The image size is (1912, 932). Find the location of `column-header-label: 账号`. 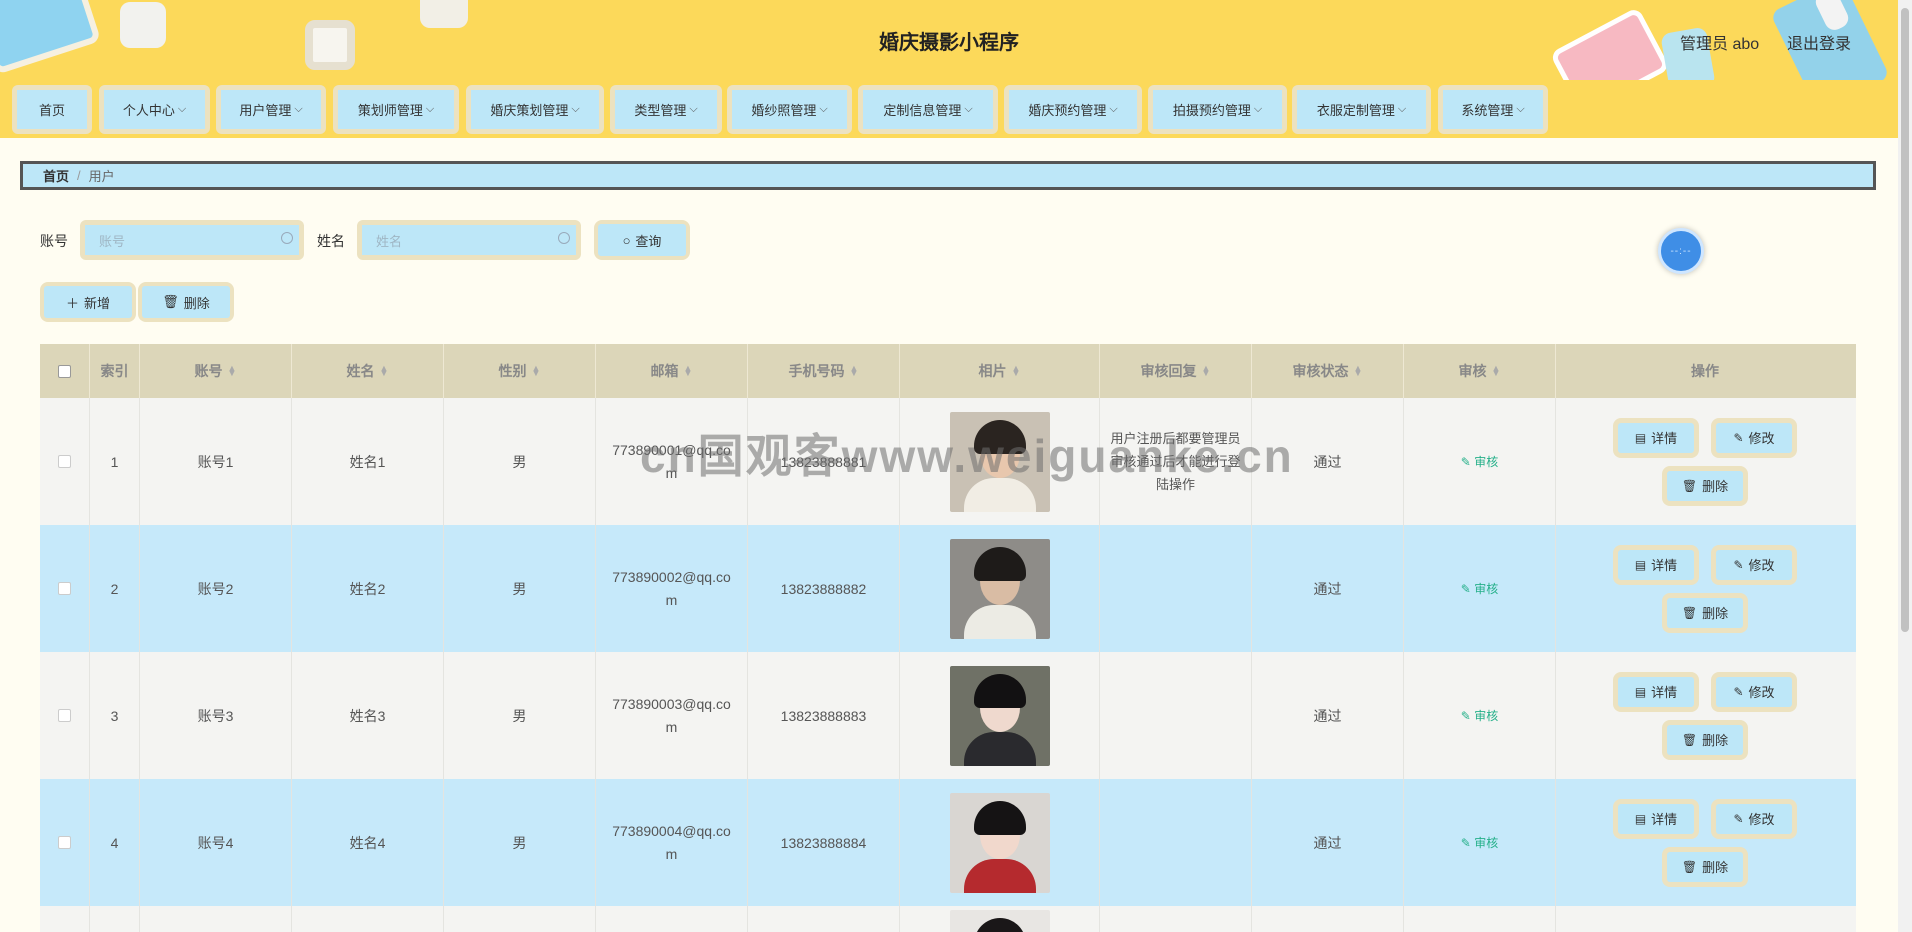

column-header-label: 账号 is located at coordinates (208, 371).